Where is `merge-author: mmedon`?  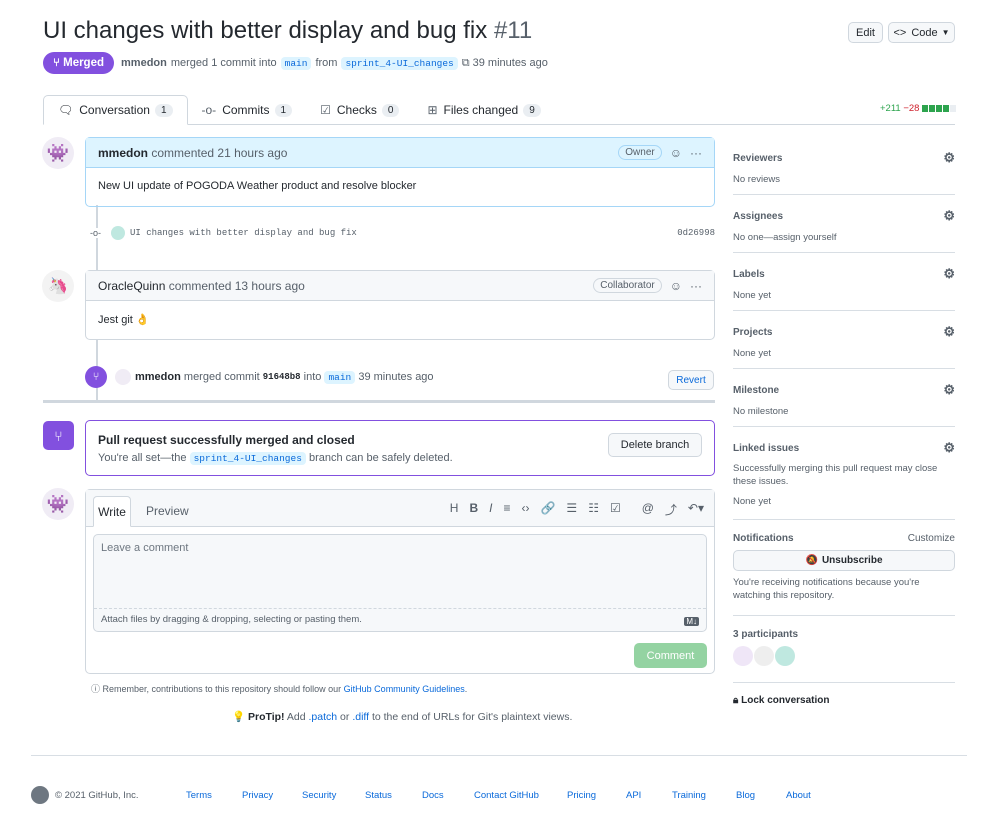
merge-author: mmedon is located at coordinates (158, 377).